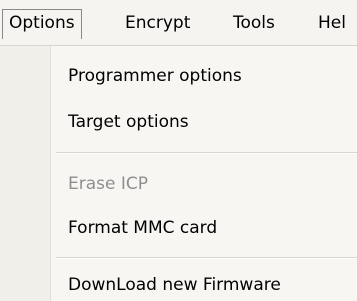 This screenshot has width=357, height=301. I want to click on menu-help: Hel, so click(332, 23).